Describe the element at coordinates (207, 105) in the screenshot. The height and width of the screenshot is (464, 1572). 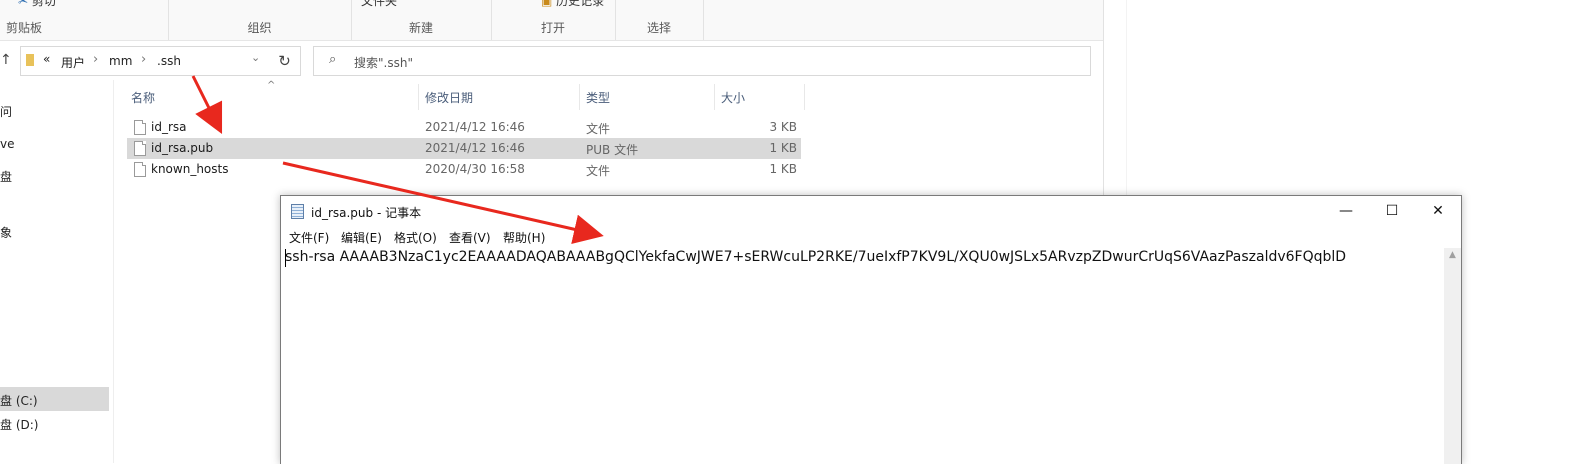
I see `red-arrow-to-file` at that location.